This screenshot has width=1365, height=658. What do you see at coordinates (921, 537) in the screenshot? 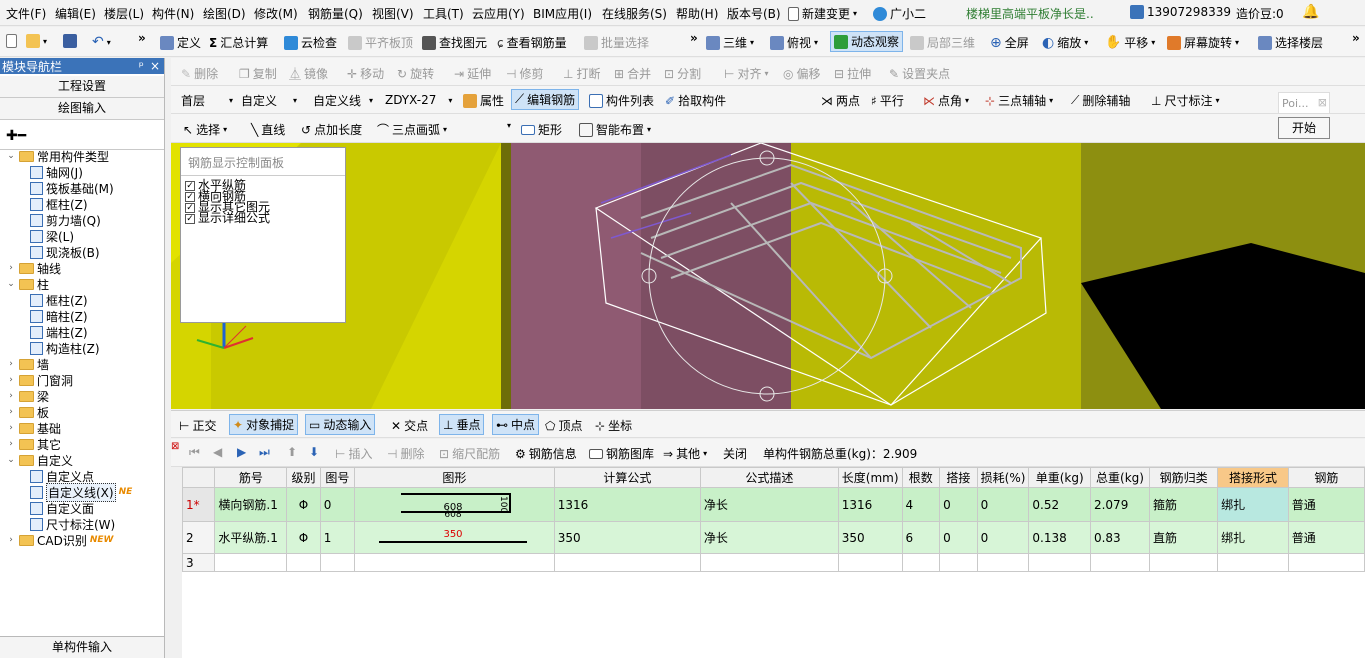
I see `table-cell: 6` at bounding box center [921, 537].